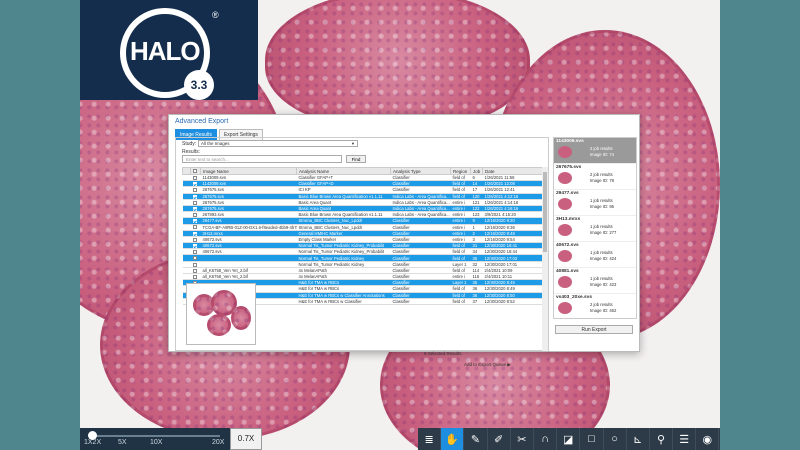 This screenshot has width=800, height=450. What do you see at coordinates (594, 329) in the screenshot?
I see `run-export-button: Run Export` at bounding box center [594, 329].